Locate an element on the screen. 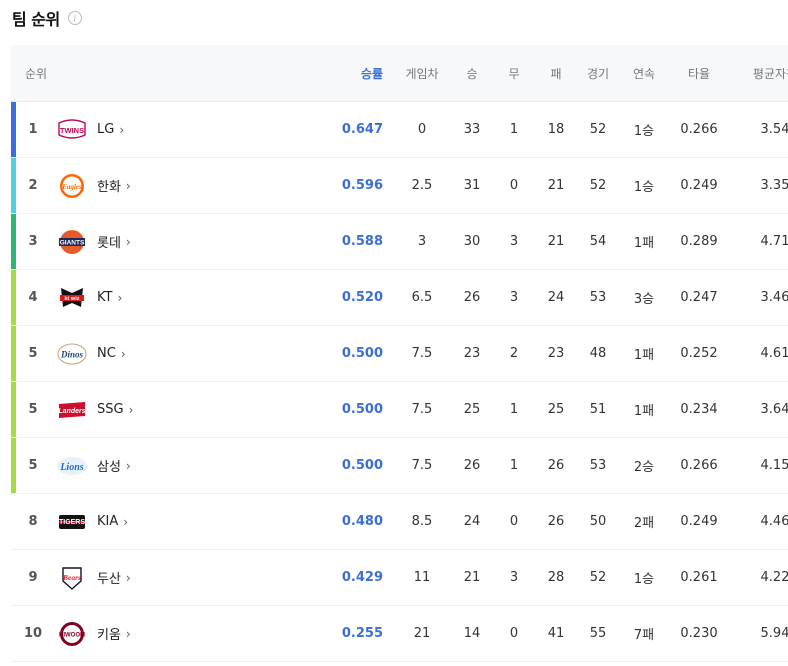  col-streak: 연속 is located at coordinates (644, 73).